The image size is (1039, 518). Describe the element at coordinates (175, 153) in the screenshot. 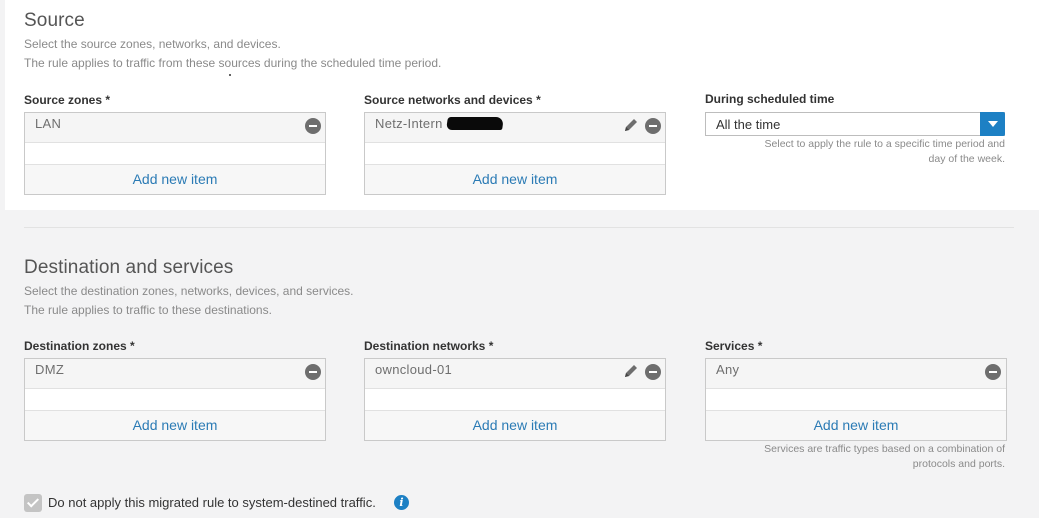

I see `source-zones-list: LAN Add new item` at that location.